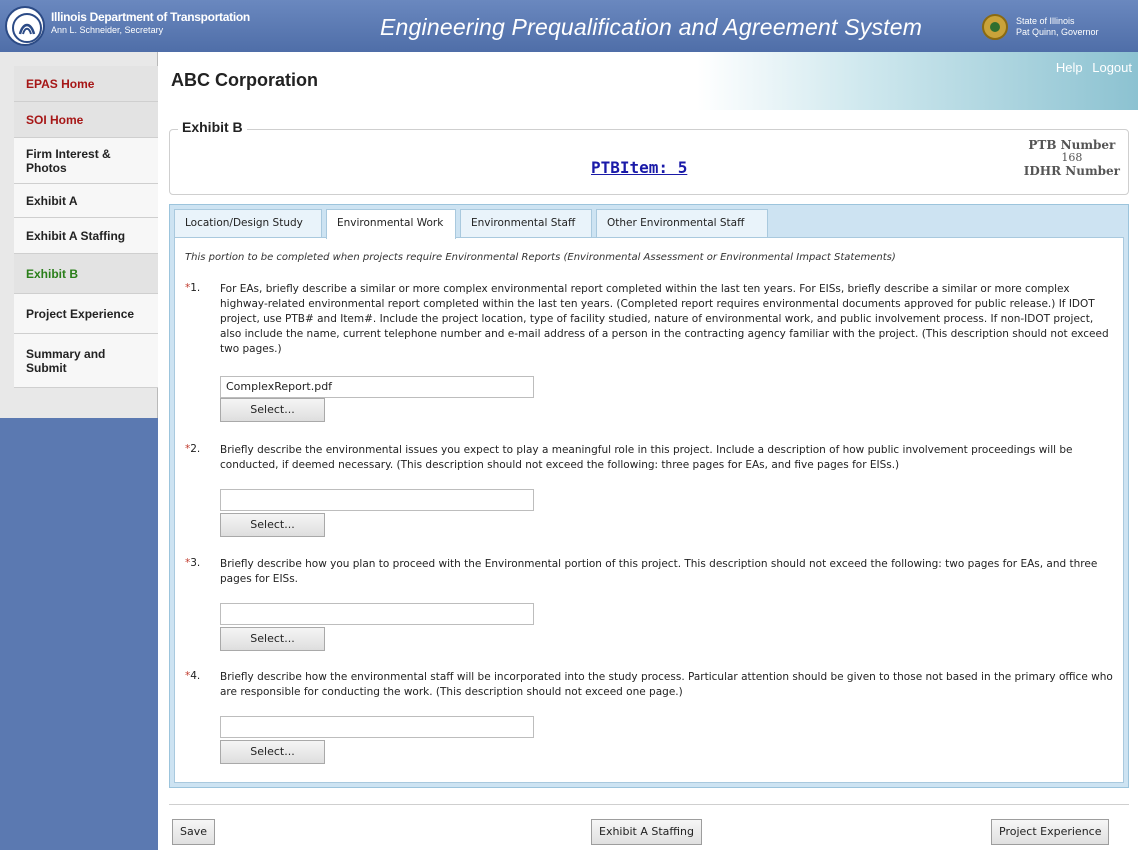 Image resolution: width=1138 pixels, height=850 pixels. I want to click on governor-name: Pat Quinn, Governor, so click(1057, 32).